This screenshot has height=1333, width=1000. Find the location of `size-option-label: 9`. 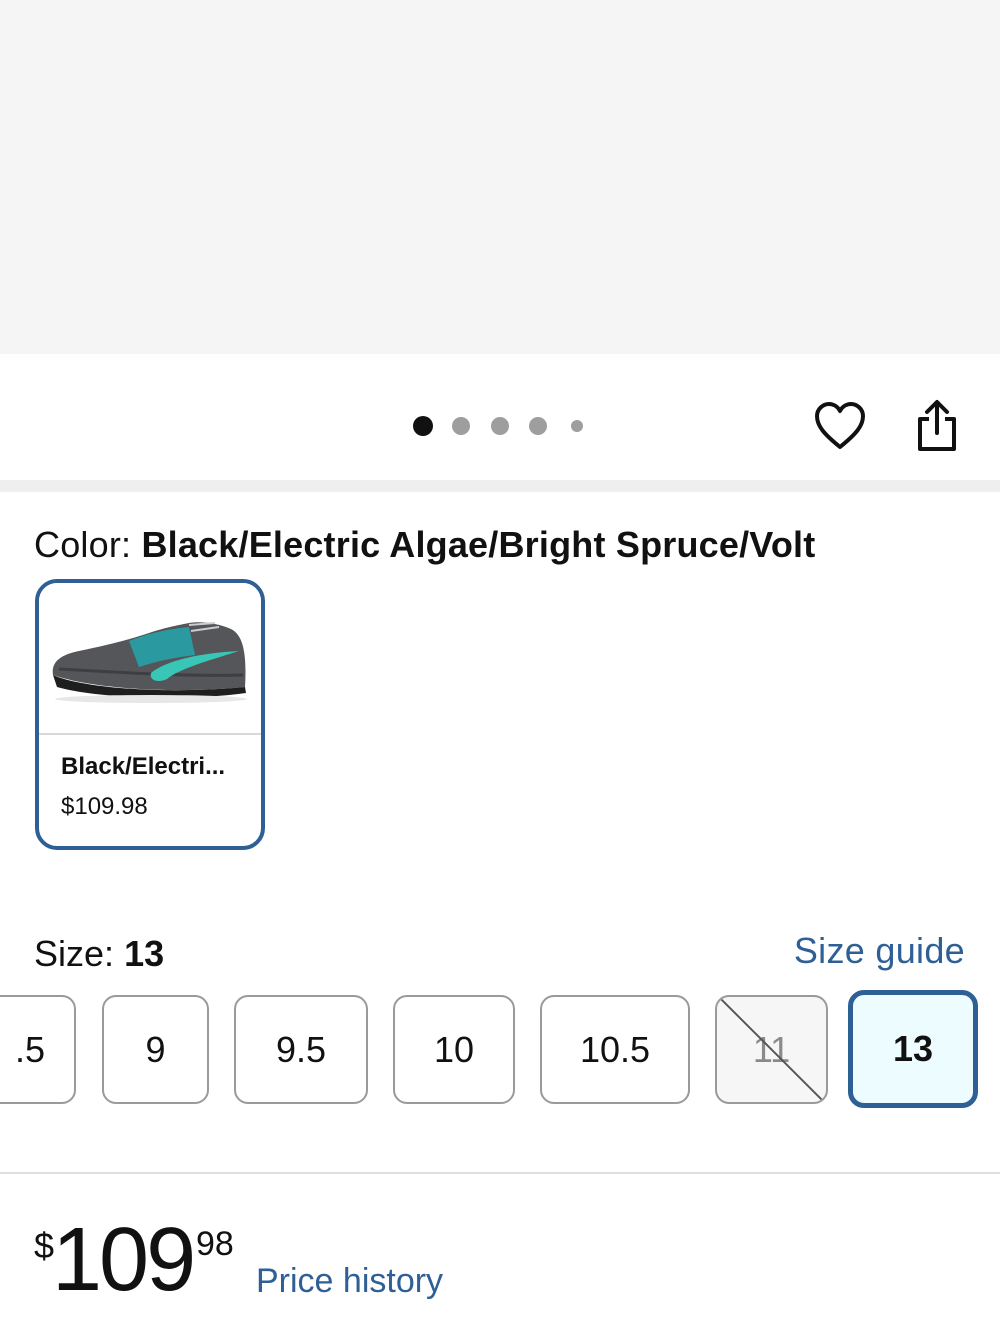

size-option-label: 9 is located at coordinates (155, 1049).